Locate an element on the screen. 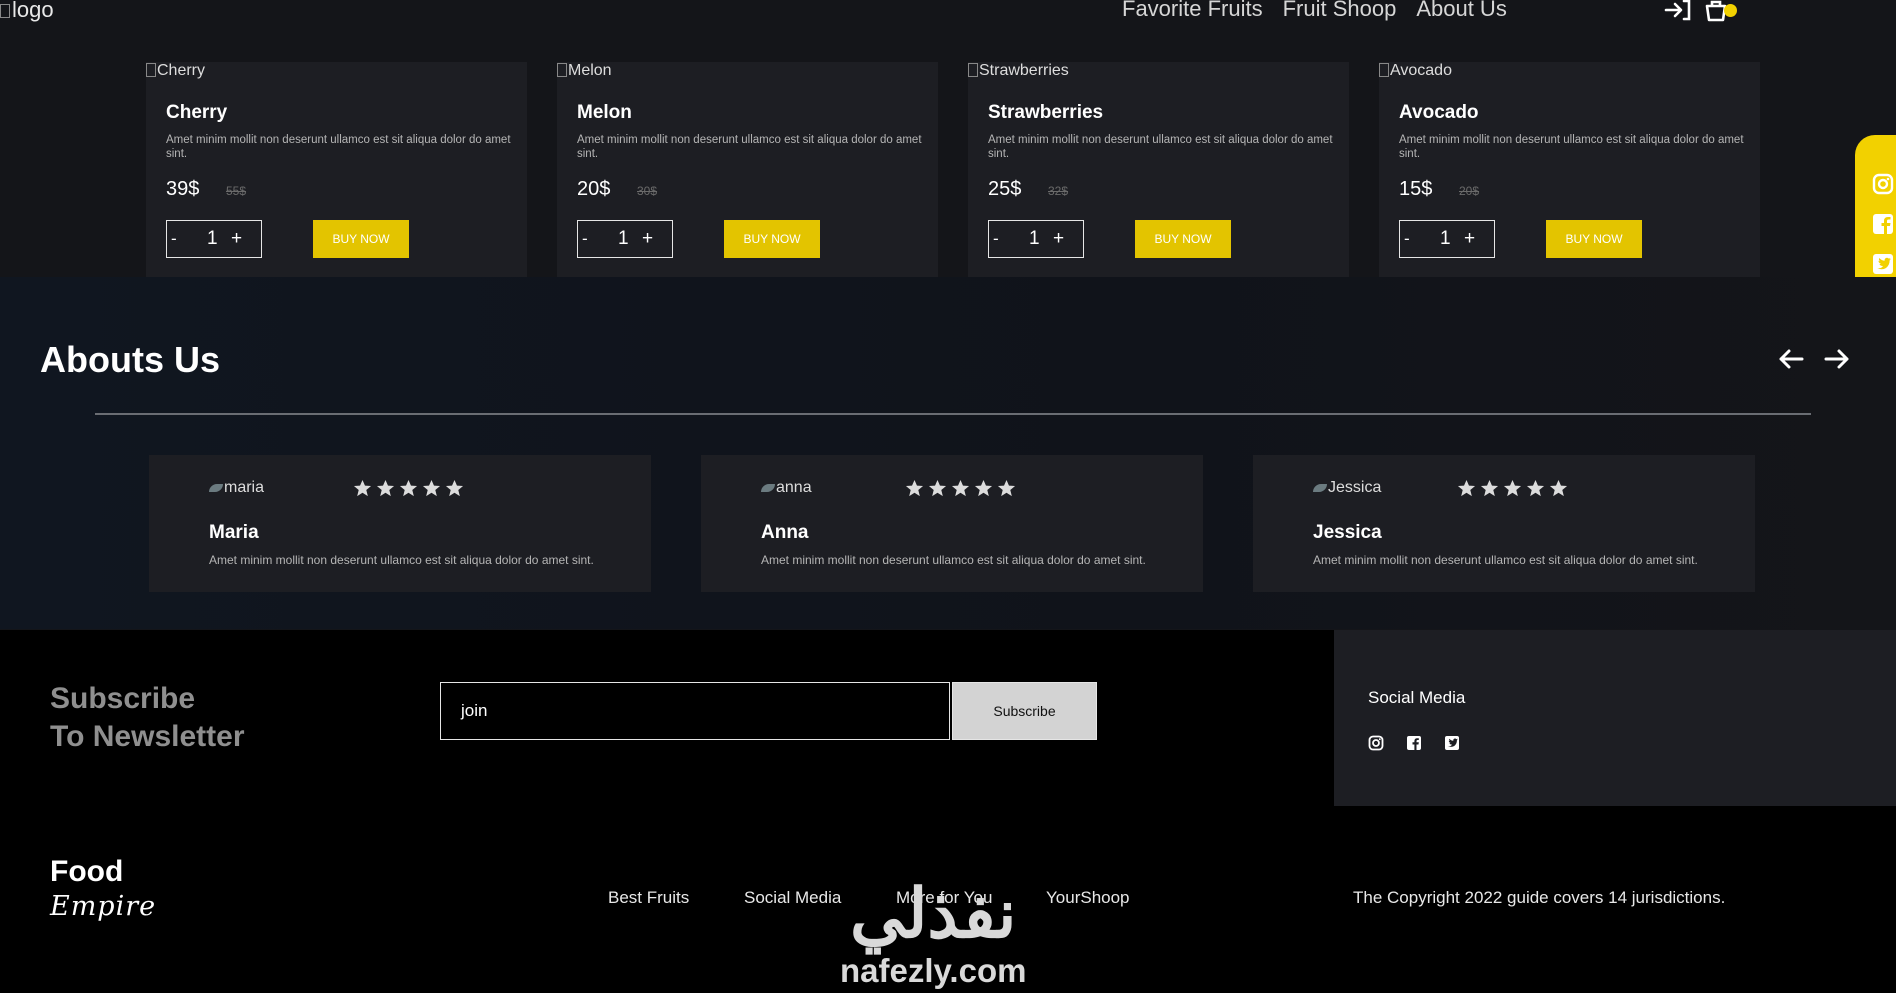  product-price: 25$ is located at coordinates (1005, 189).